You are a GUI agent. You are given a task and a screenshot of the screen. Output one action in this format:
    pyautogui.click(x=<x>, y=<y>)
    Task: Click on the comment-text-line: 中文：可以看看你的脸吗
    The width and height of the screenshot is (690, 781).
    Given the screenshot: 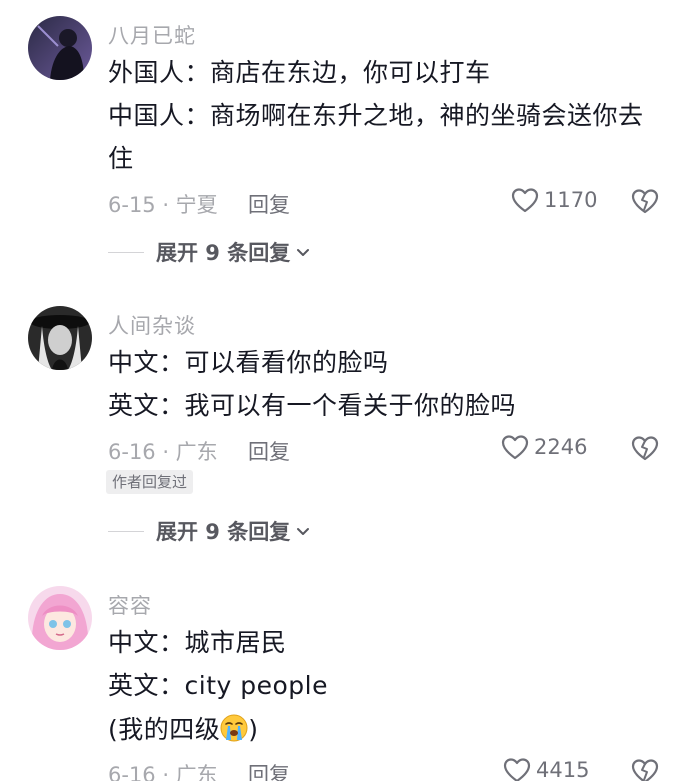 What is the action you would take?
    pyautogui.click(x=248, y=362)
    